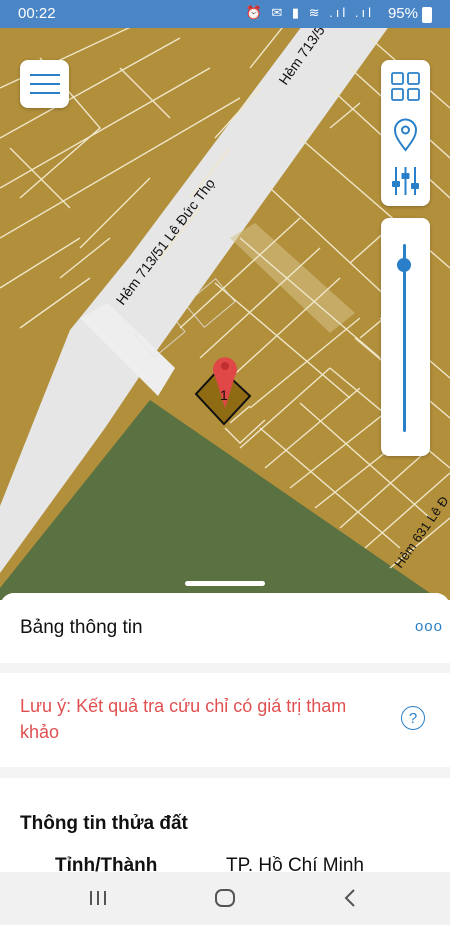  Describe the element at coordinates (225, 628) in the screenshot. I see `sheet-header: Bảng thông tin ooo` at that location.